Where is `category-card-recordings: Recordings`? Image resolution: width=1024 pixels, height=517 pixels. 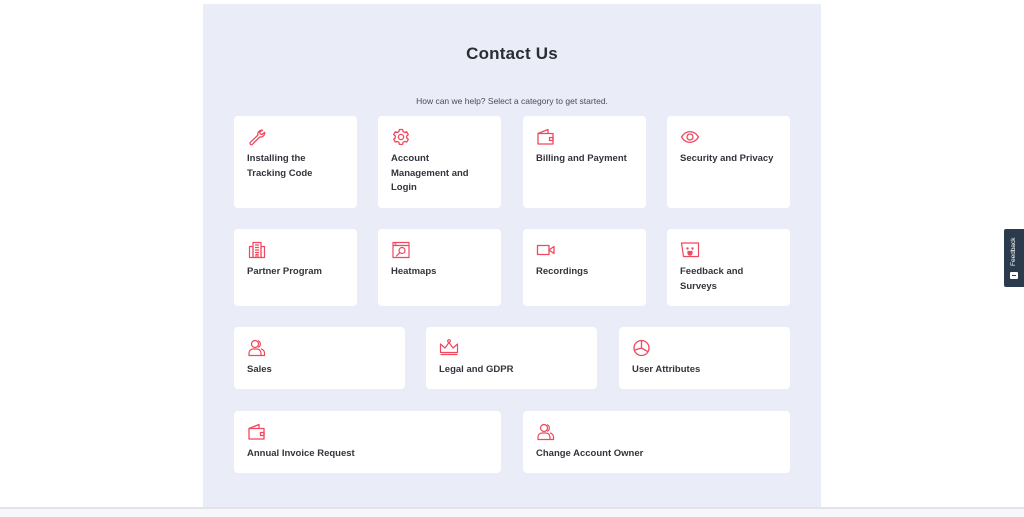 category-card-recordings: Recordings is located at coordinates (584, 267).